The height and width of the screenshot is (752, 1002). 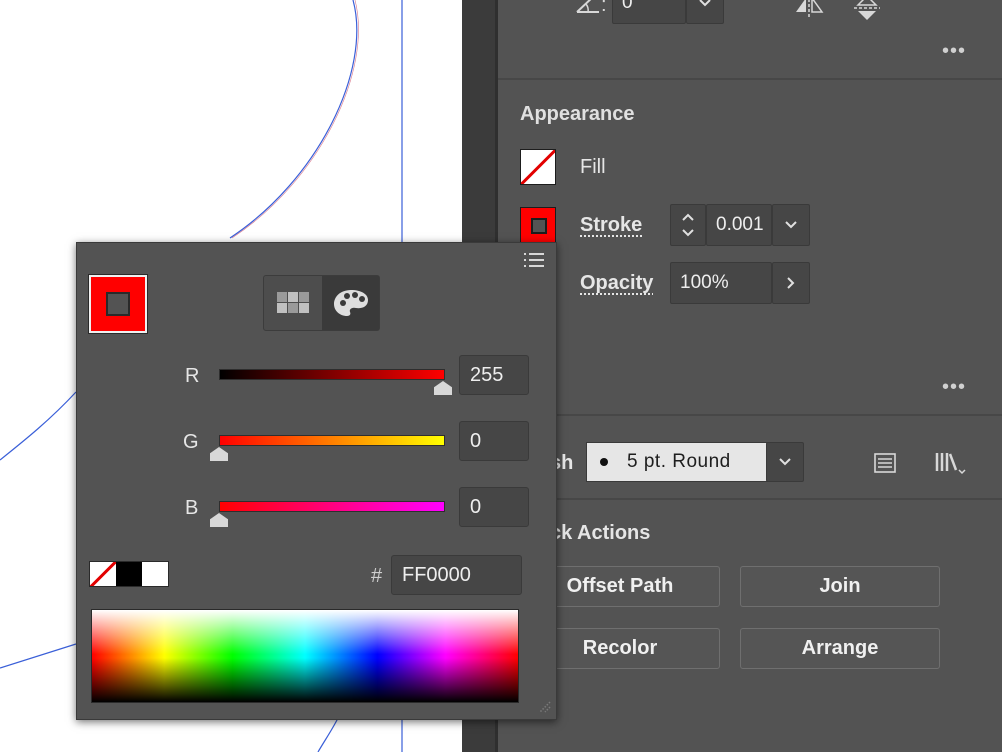 I want to click on resize-grip-icon, so click(x=544, y=708).